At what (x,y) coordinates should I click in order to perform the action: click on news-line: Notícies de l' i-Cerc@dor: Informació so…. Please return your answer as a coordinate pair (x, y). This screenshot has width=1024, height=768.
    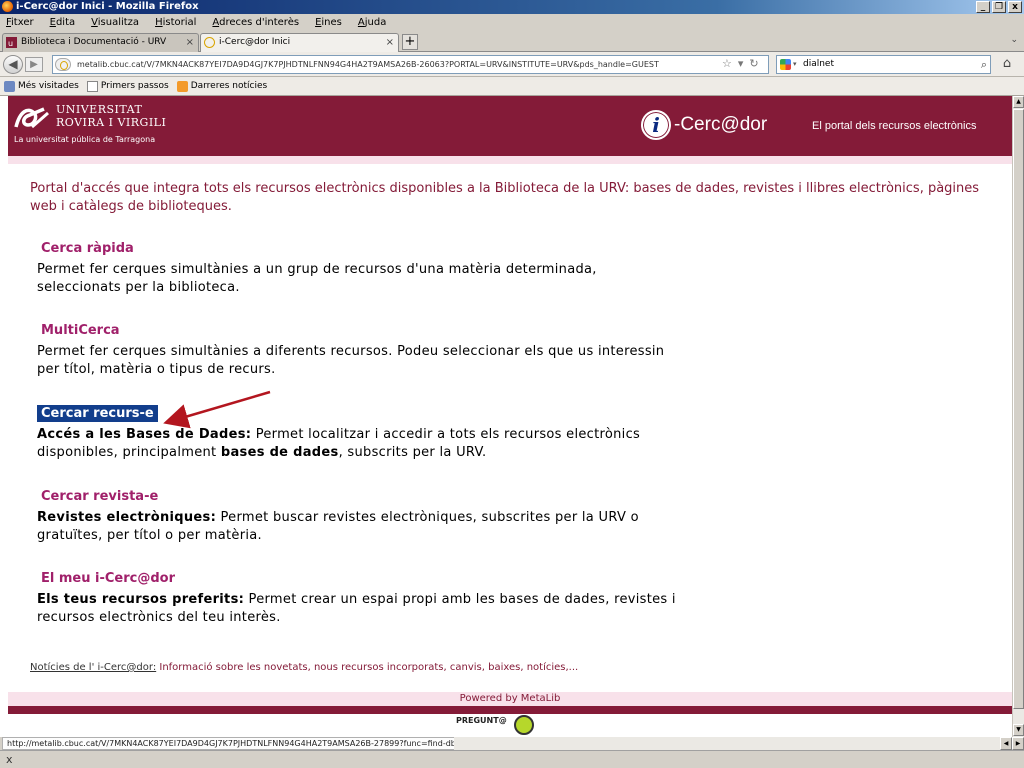
    Looking at the image, I should click on (304, 667).